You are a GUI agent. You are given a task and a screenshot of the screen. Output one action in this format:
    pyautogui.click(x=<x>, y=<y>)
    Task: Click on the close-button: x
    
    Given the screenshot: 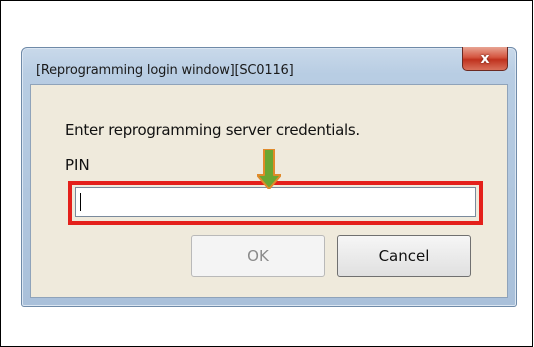 What is the action you would take?
    pyautogui.click(x=485, y=59)
    